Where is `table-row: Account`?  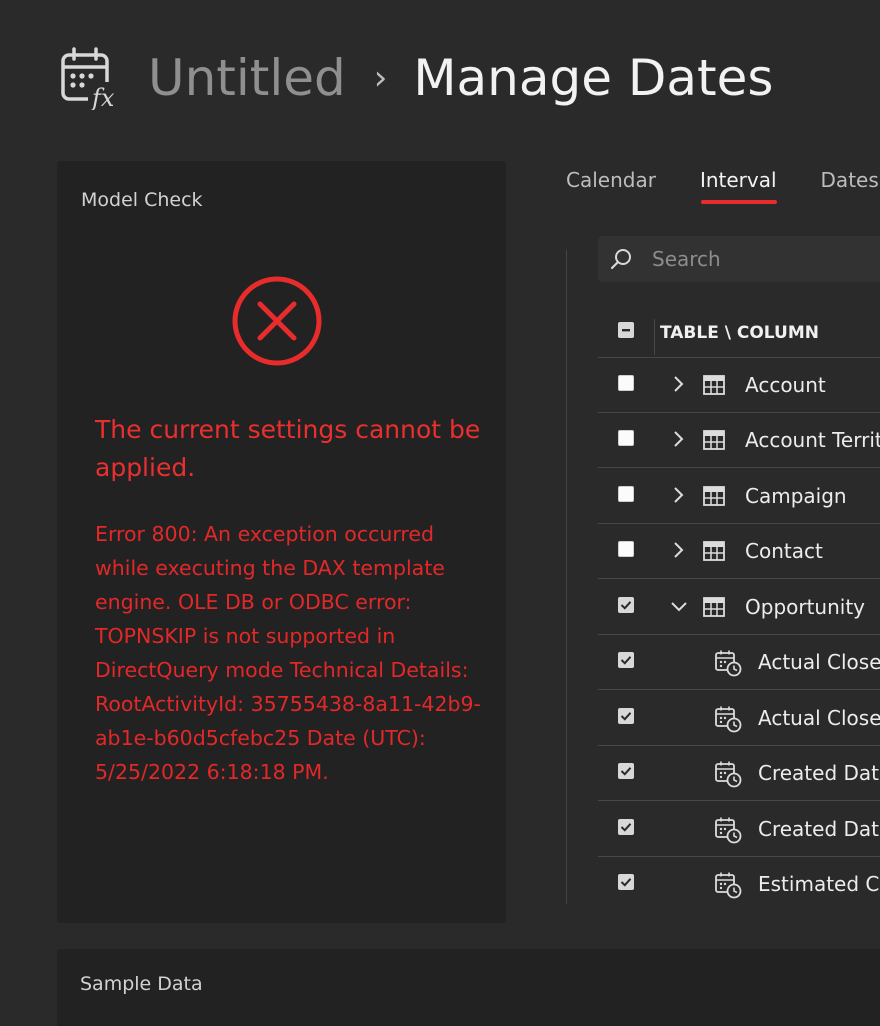
table-row: Account is located at coordinates (739, 385).